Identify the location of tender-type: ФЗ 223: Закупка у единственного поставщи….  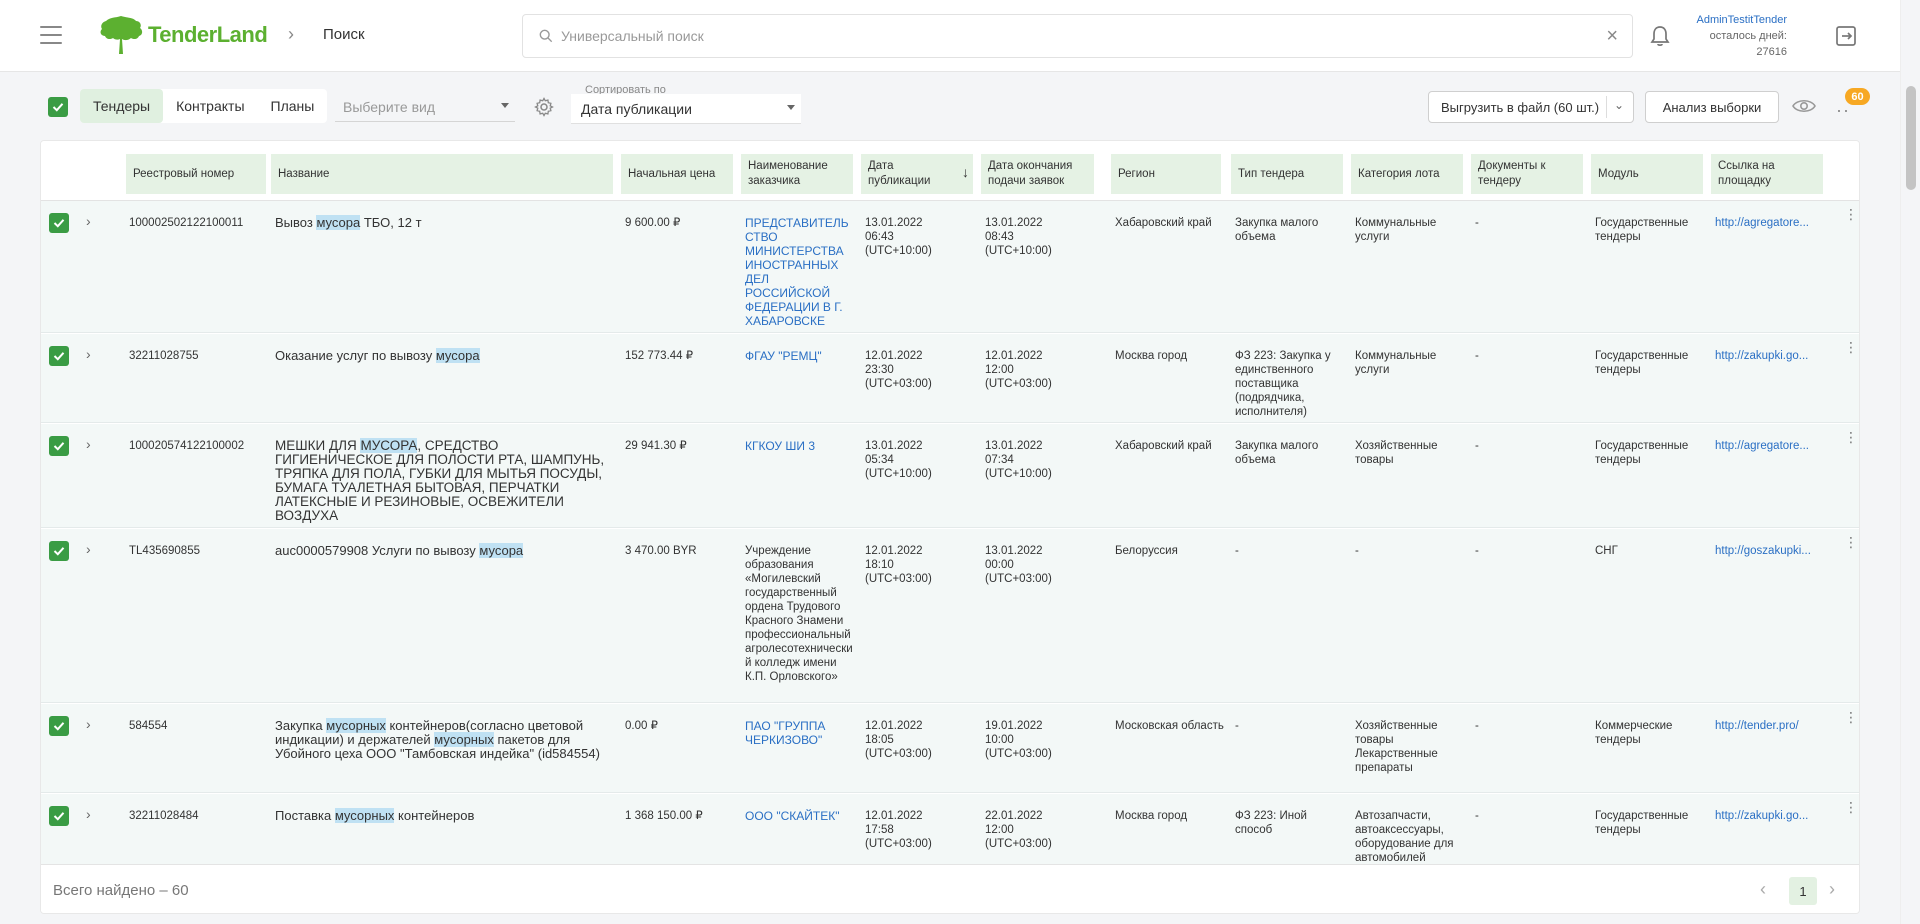
(1283, 384).